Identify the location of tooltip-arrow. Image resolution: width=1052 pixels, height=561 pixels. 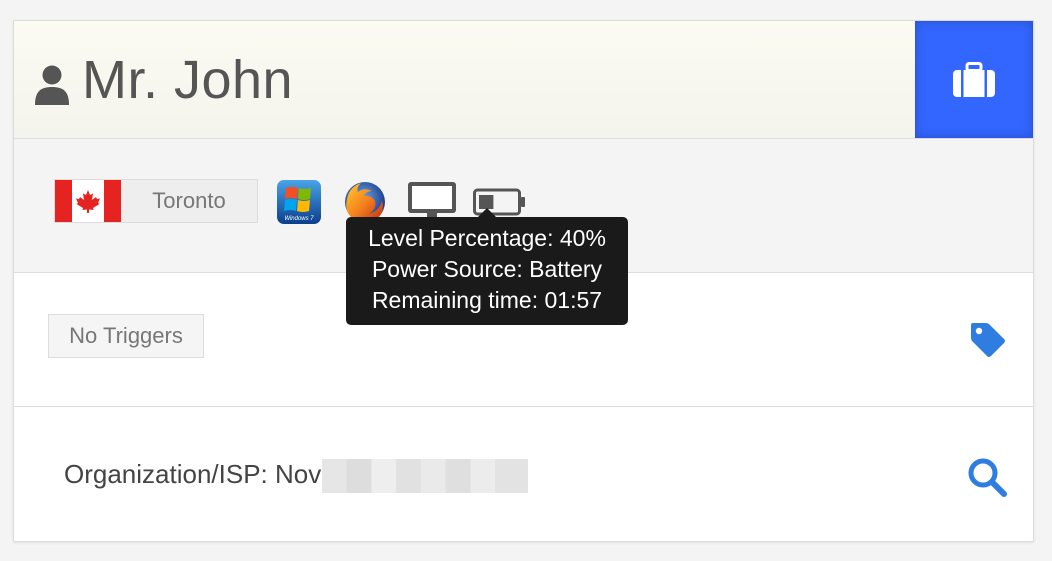
(487, 212).